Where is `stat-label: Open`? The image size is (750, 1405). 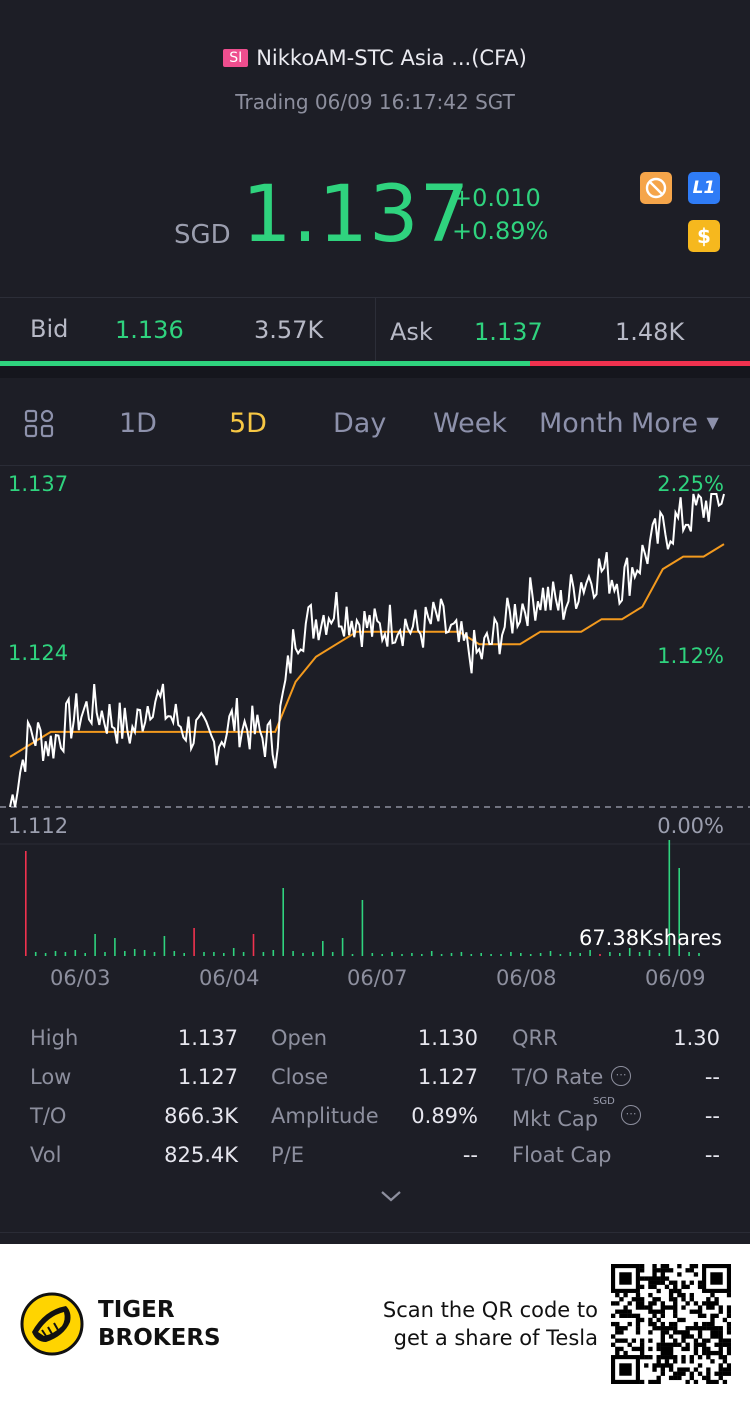
stat-label: Open is located at coordinates (299, 1038).